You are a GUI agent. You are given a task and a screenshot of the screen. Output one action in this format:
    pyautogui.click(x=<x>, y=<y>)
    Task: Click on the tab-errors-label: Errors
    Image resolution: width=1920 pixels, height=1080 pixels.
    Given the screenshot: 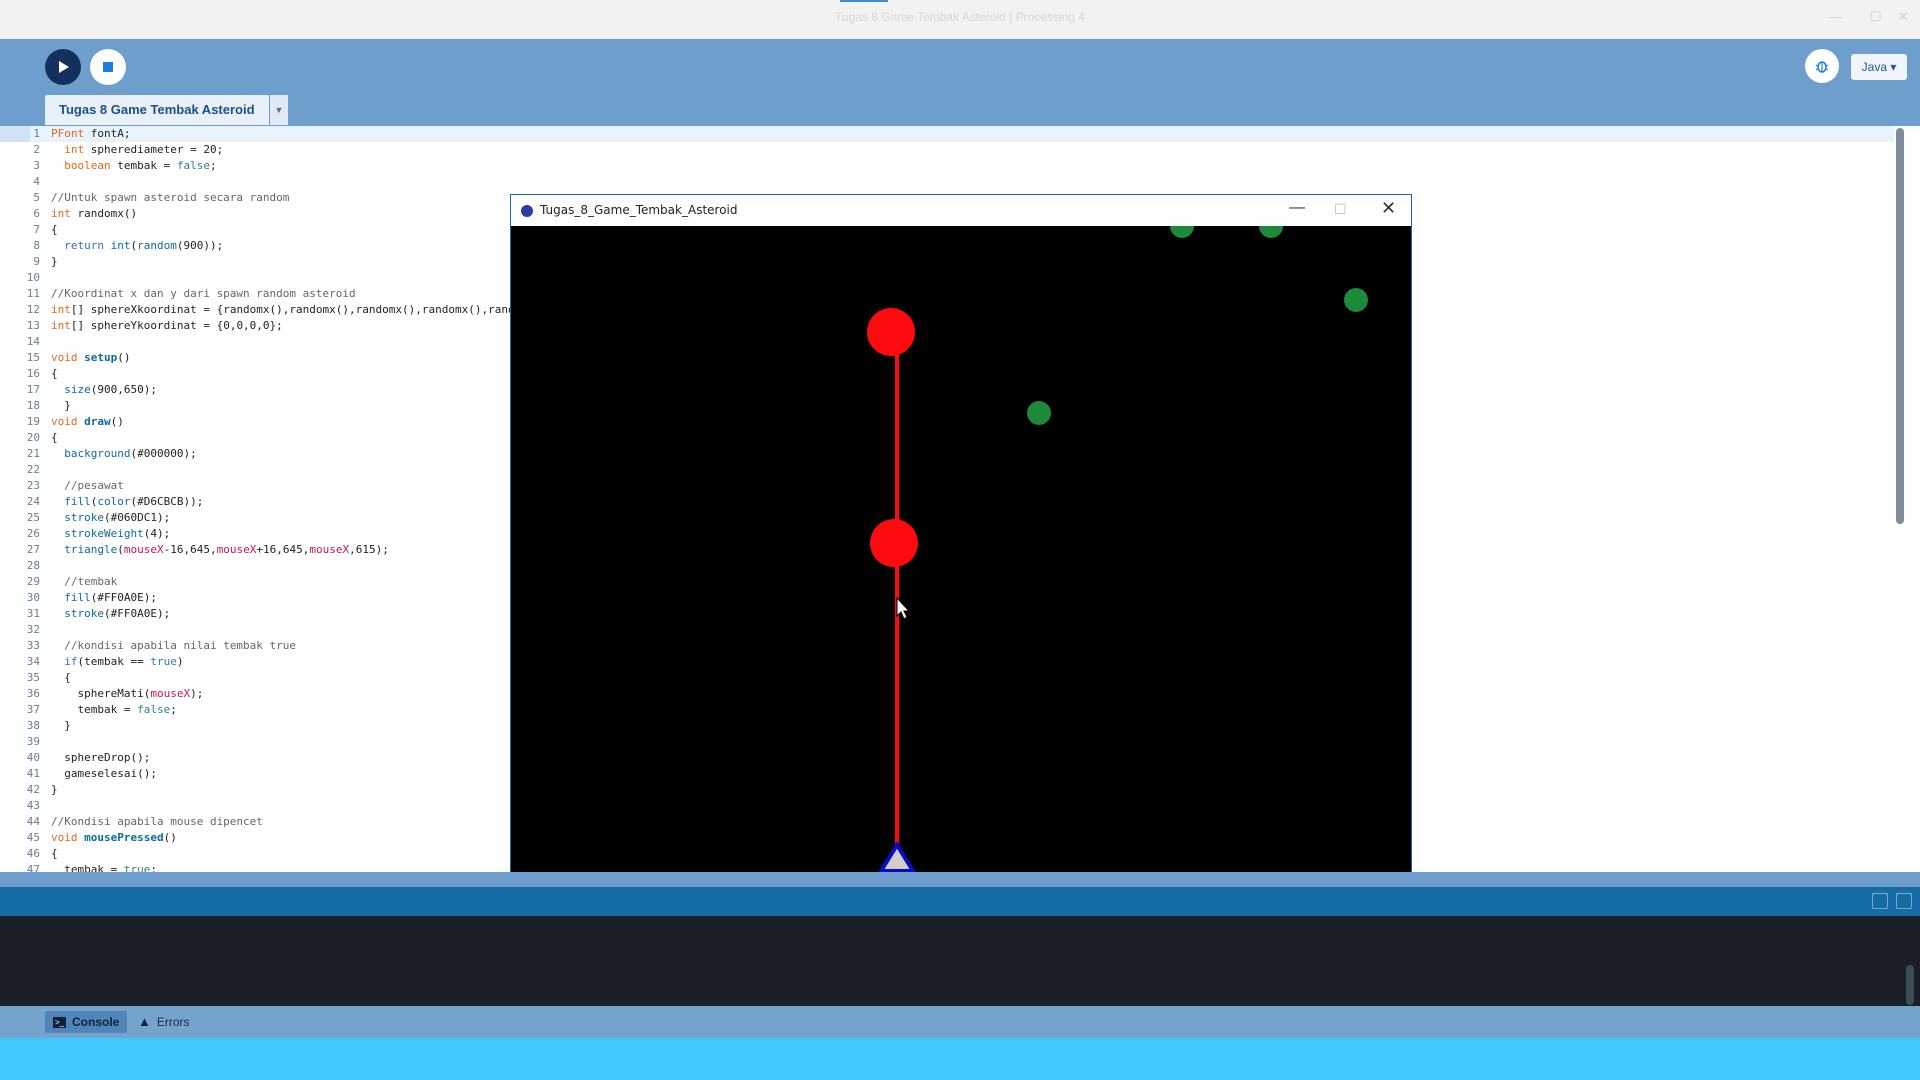 What is the action you would take?
    pyautogui.click(x=173, y=1022)
    